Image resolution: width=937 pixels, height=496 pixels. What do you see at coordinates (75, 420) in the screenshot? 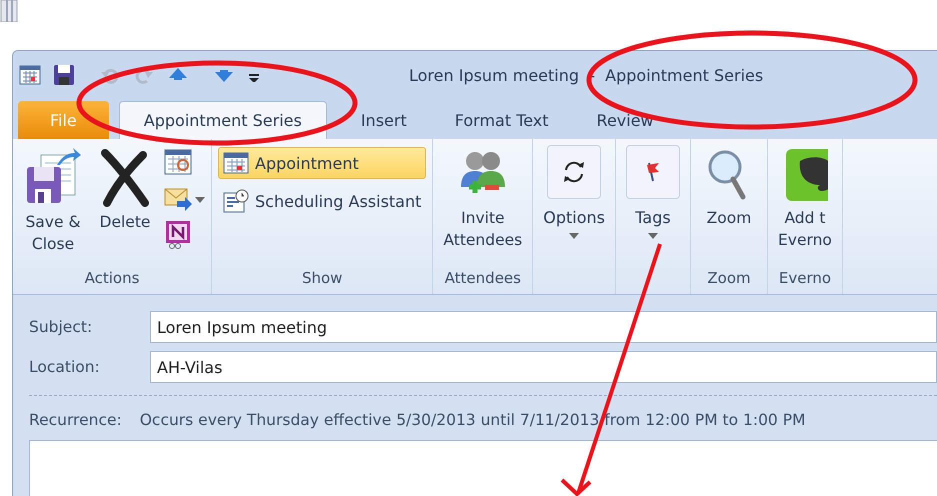
I see `field-label: Recurrence:` at bounding box center [75, 420].